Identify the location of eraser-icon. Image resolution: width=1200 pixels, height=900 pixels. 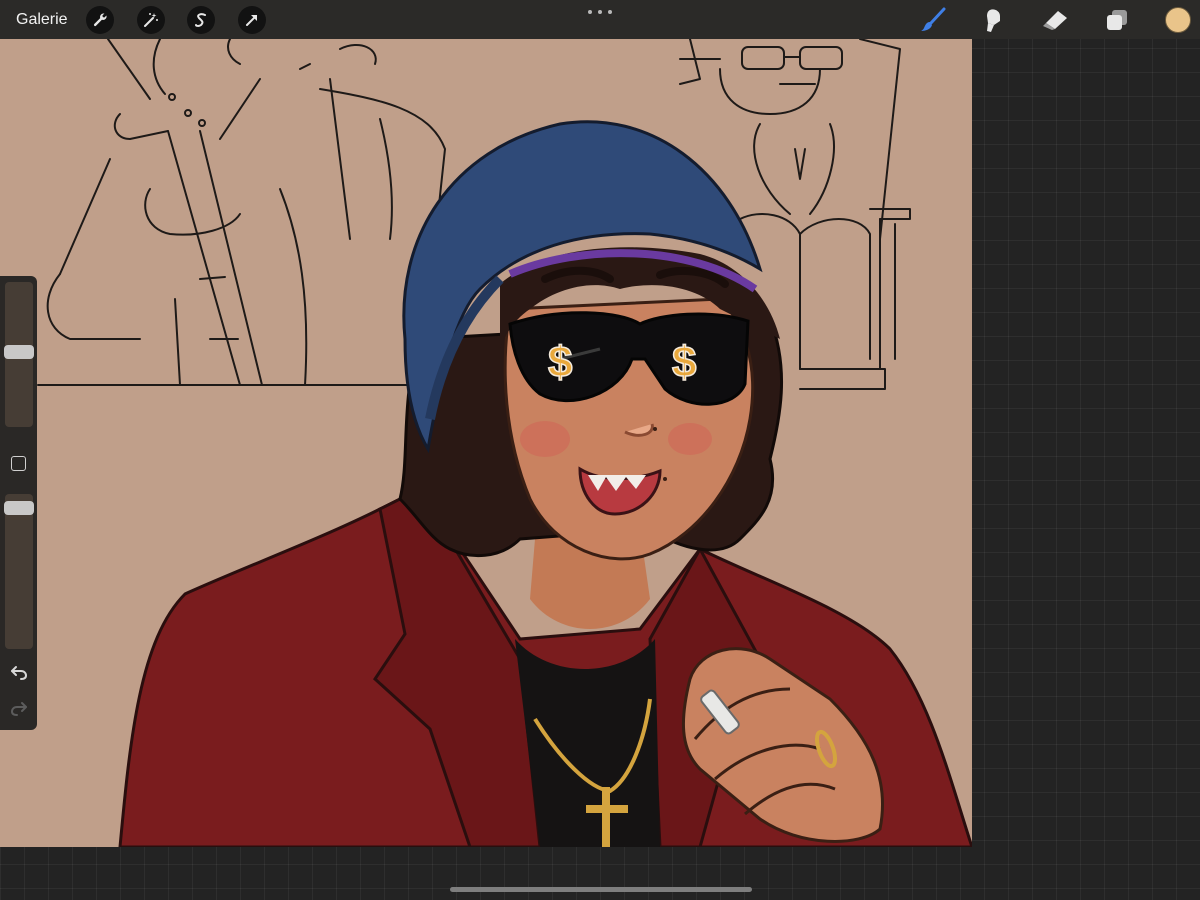
(1055, 20).